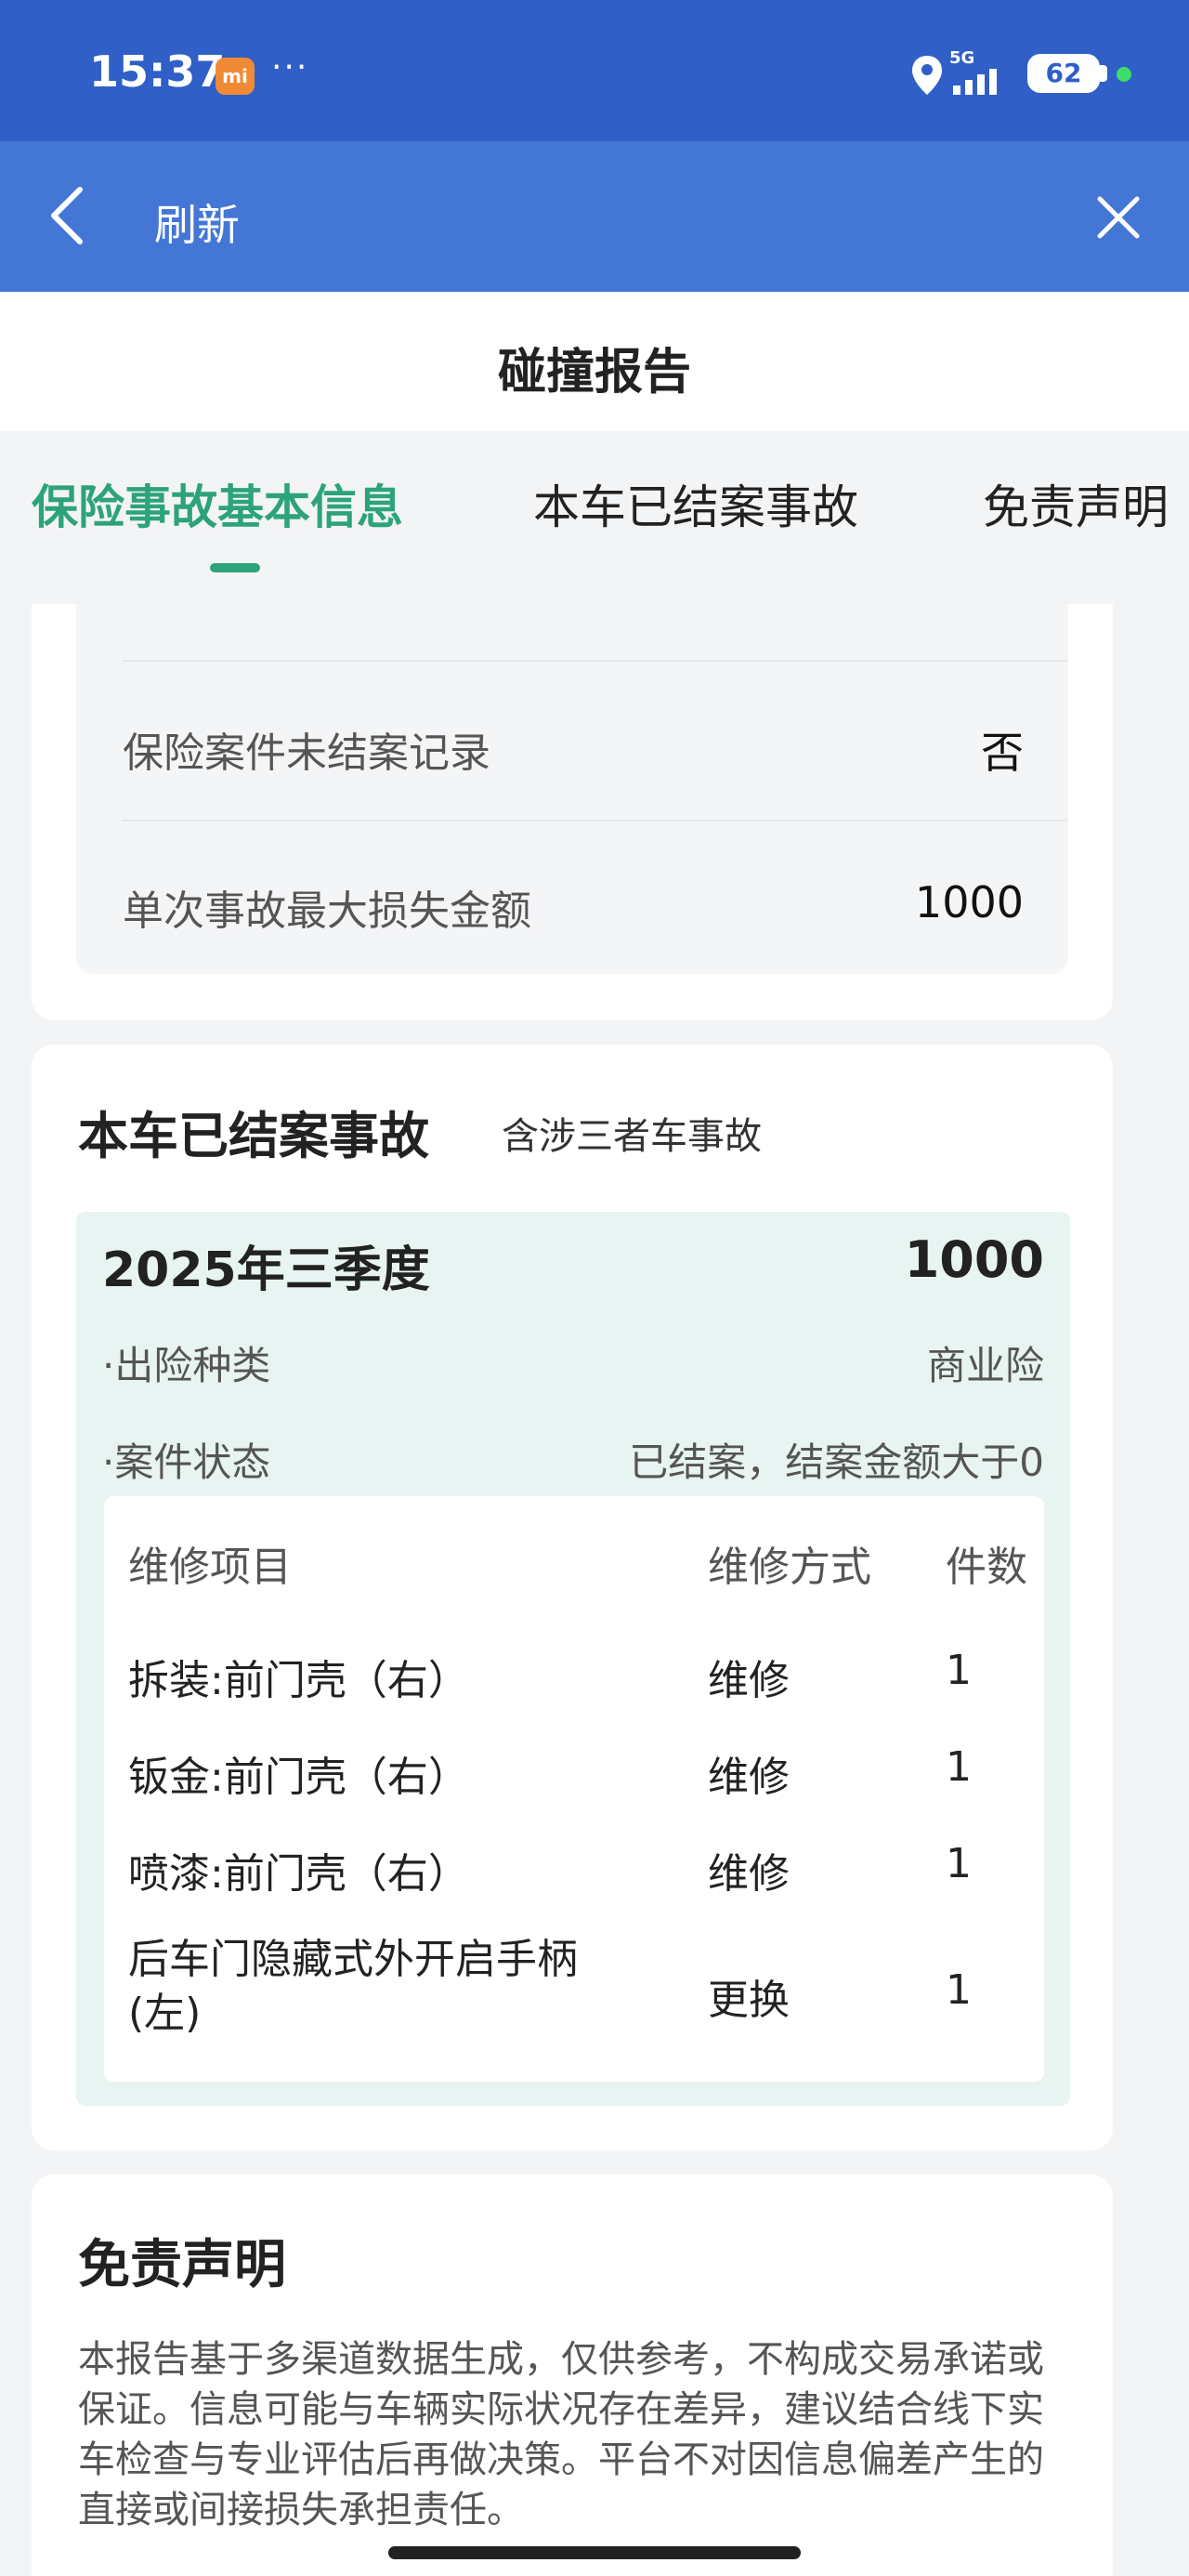 This screenshot has width=1189, height=2576. Describe the element at coordinates (353, 1986) in the screenshot. I see `table-cell-item: 后车门隐藏式外开启手柄(左)` at that location.